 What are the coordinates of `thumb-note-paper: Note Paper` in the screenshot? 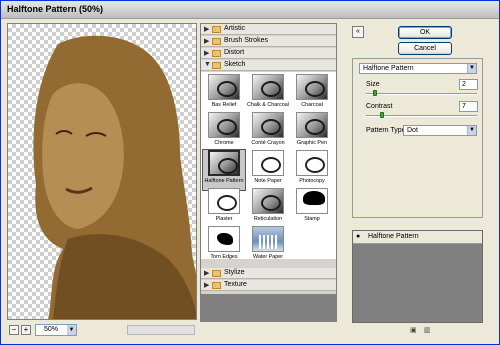 It's located at (268, 170).